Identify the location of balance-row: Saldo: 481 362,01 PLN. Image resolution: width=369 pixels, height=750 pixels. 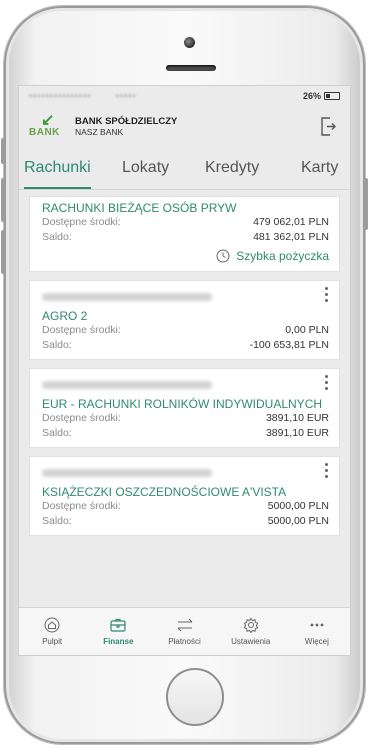
(185, 237).